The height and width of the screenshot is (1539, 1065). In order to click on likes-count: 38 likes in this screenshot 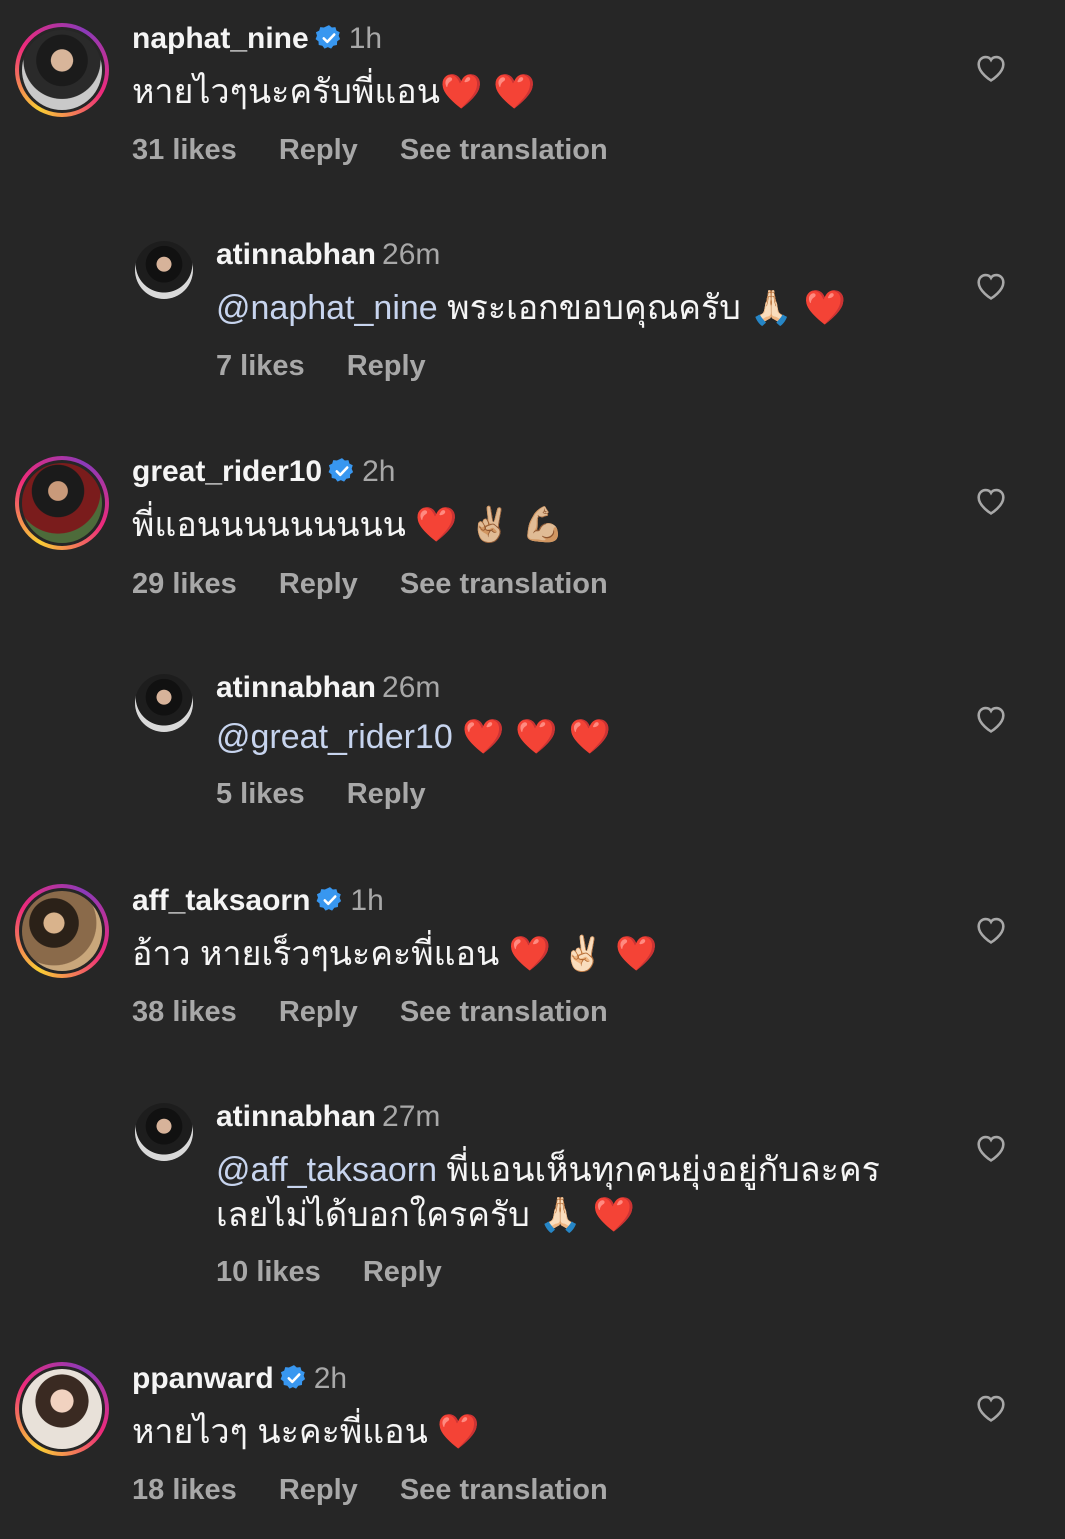, I will do `click(184, 1012)`.